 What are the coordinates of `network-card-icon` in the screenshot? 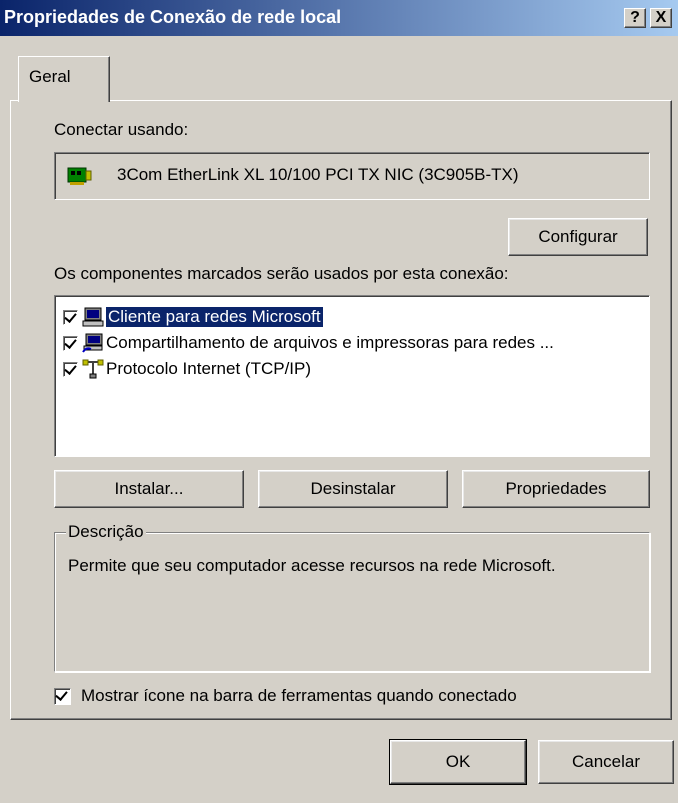 It's located at (79, 176).